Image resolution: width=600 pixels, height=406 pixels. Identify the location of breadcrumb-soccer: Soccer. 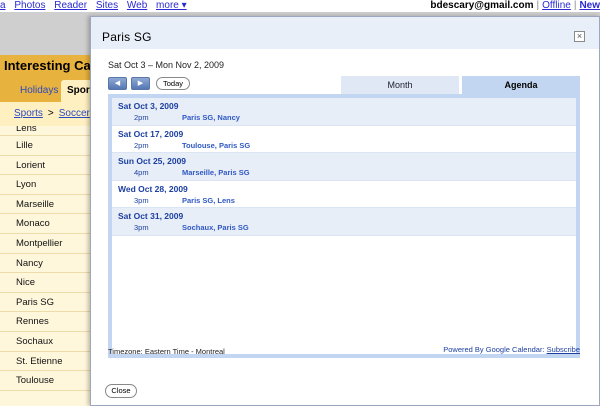
(74, 113).